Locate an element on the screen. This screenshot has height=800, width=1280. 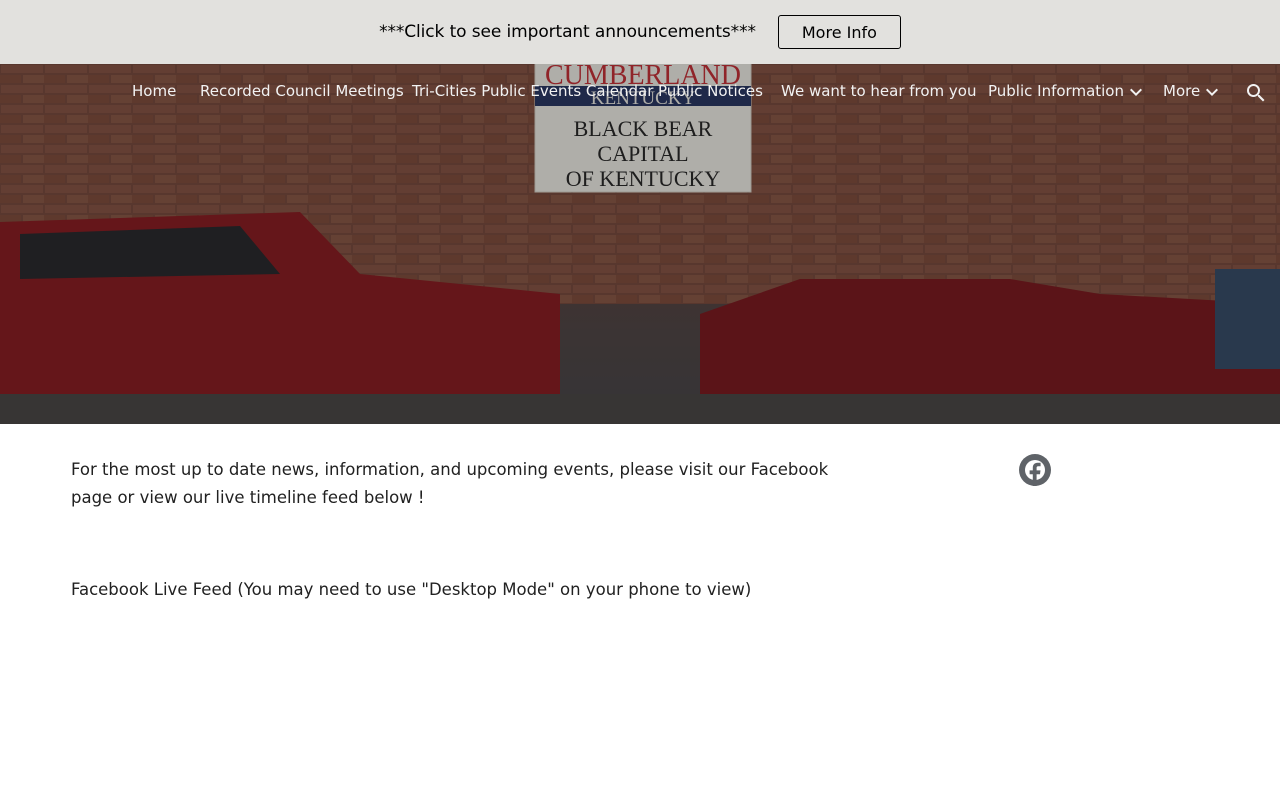
nav-recorded-council-meetings-label: Recorded Council Meetings is located at coordinates (302, 91).